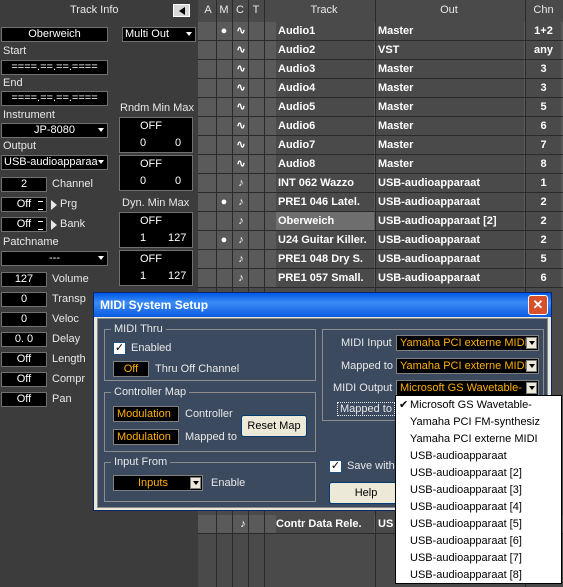  I want to click on multi-out-select: Multi Out, so click(159, 34).